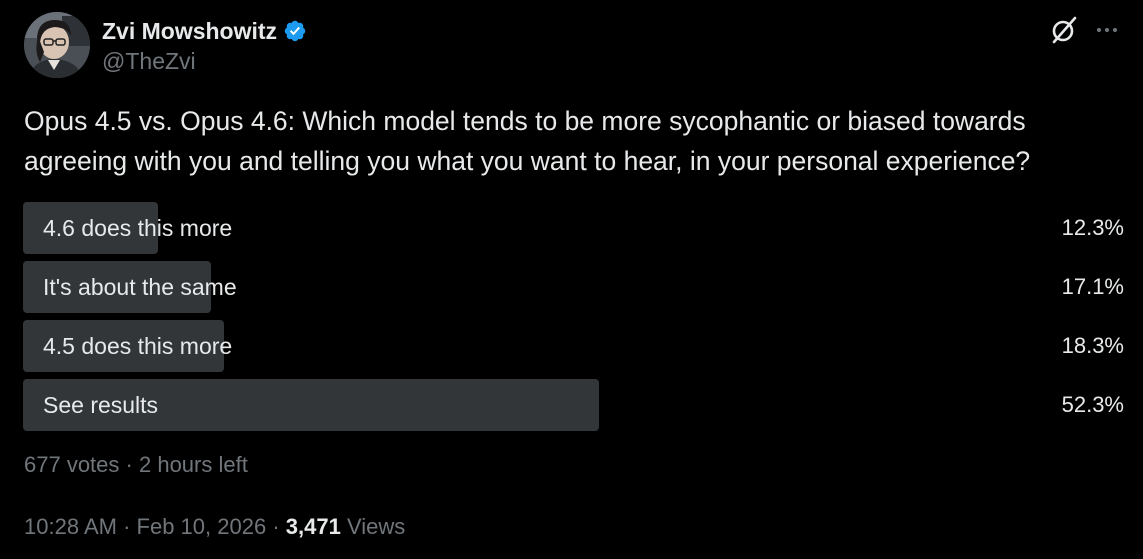 This screenshot has height=559, width=1143. What do you see at coordinates (376, 526) in the screenshot?
I see `views-label: Views` at bounding box center [376, 526].